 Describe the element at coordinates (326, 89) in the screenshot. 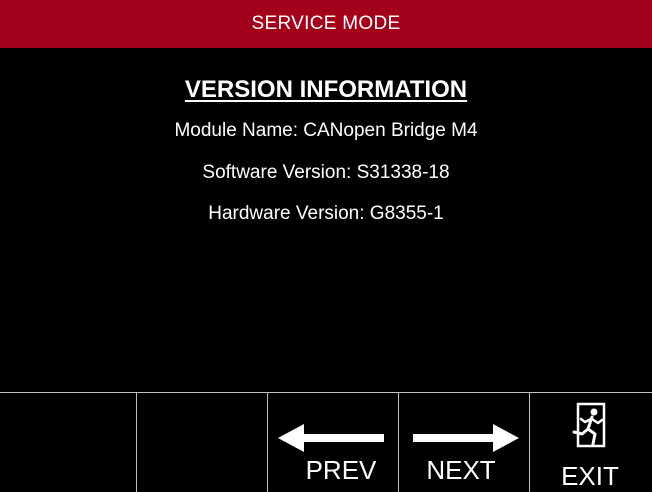

I see `section-heading: VERSION INFORMATION` at that location.